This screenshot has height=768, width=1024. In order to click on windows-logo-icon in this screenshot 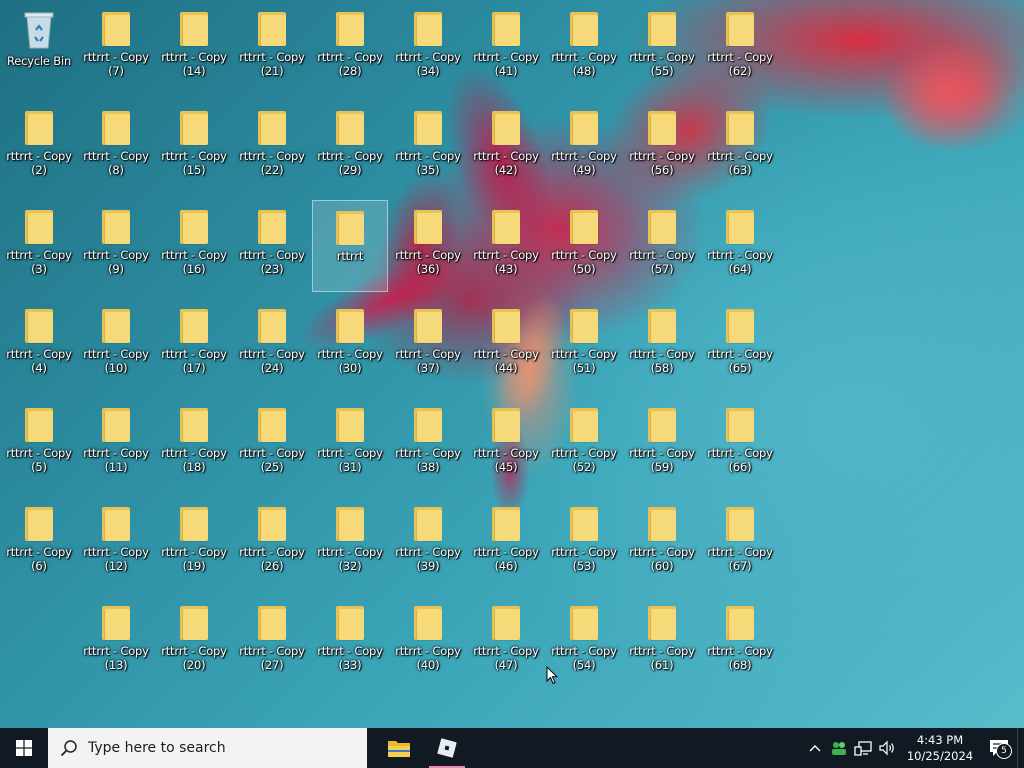, I will do `click(24, 748)`.